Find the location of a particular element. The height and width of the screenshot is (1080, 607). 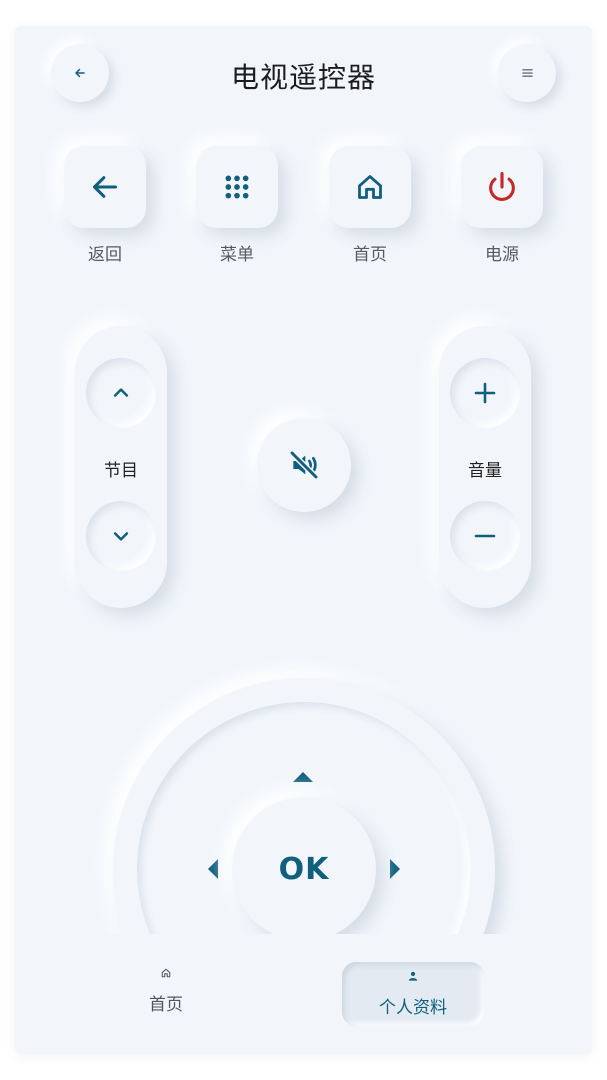

return-button is located at coordinates (105, 187).